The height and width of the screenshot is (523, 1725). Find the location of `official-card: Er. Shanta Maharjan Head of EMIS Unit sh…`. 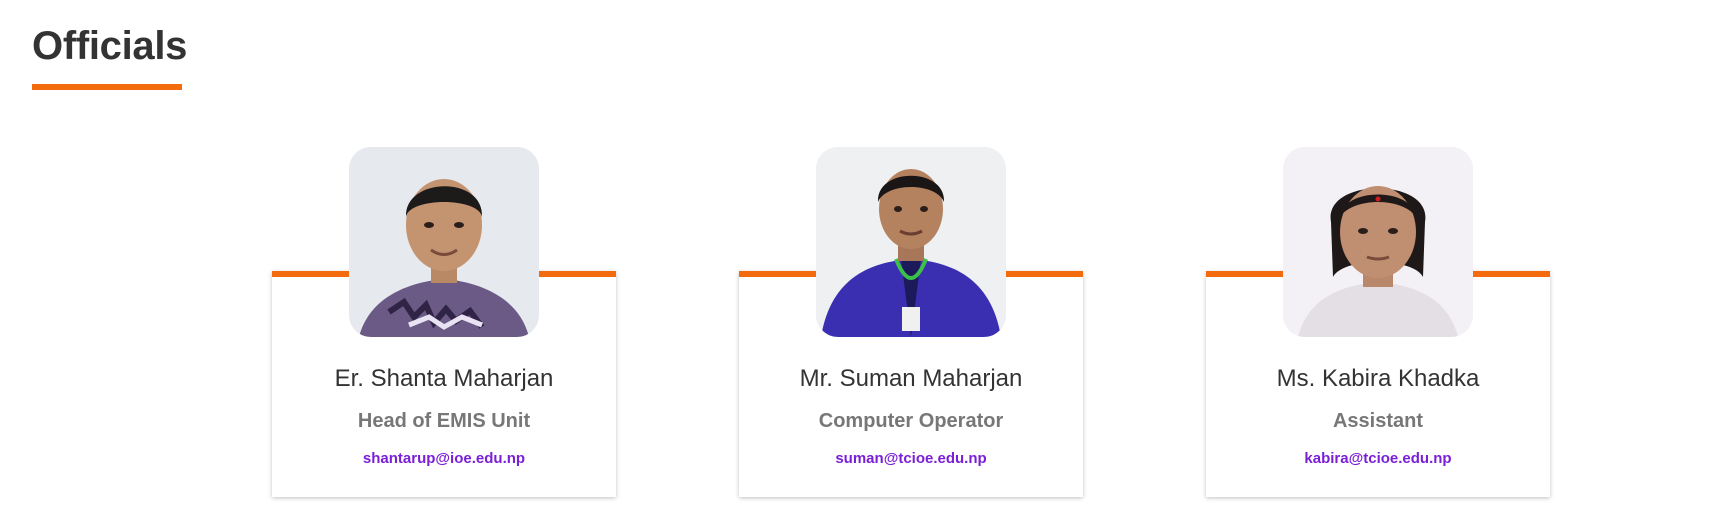

official-card: Er. Shanta Maharjan Head of EMIS Unit sh… is located at coordinates (444, 322).